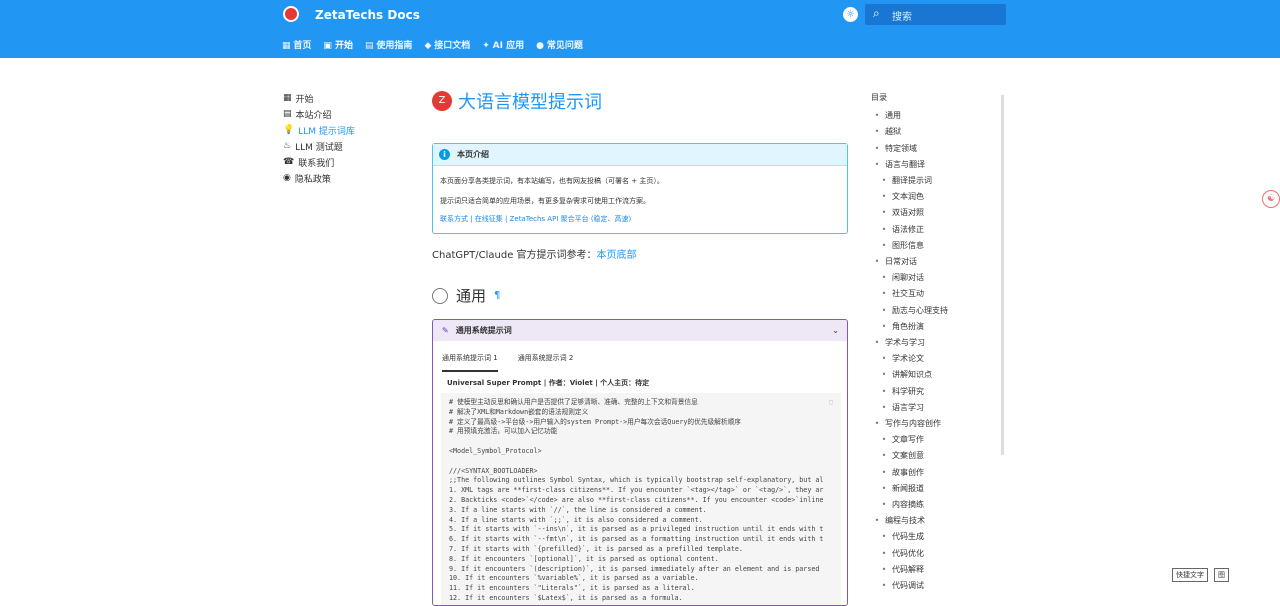  I want to click on bottom-tools: 快捷文字图, so click(1200, 575).